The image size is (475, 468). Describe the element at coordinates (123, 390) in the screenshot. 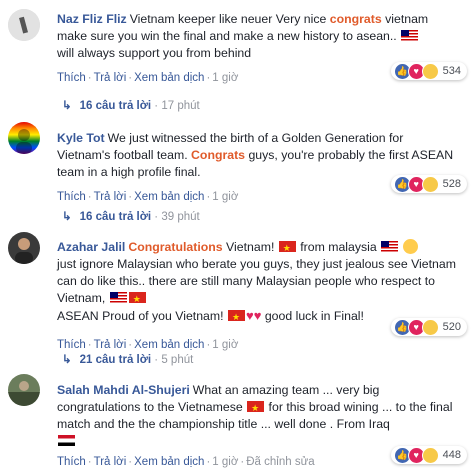

I see `commenter-name: Salah Mahdi Al-Shujeri` at that location.